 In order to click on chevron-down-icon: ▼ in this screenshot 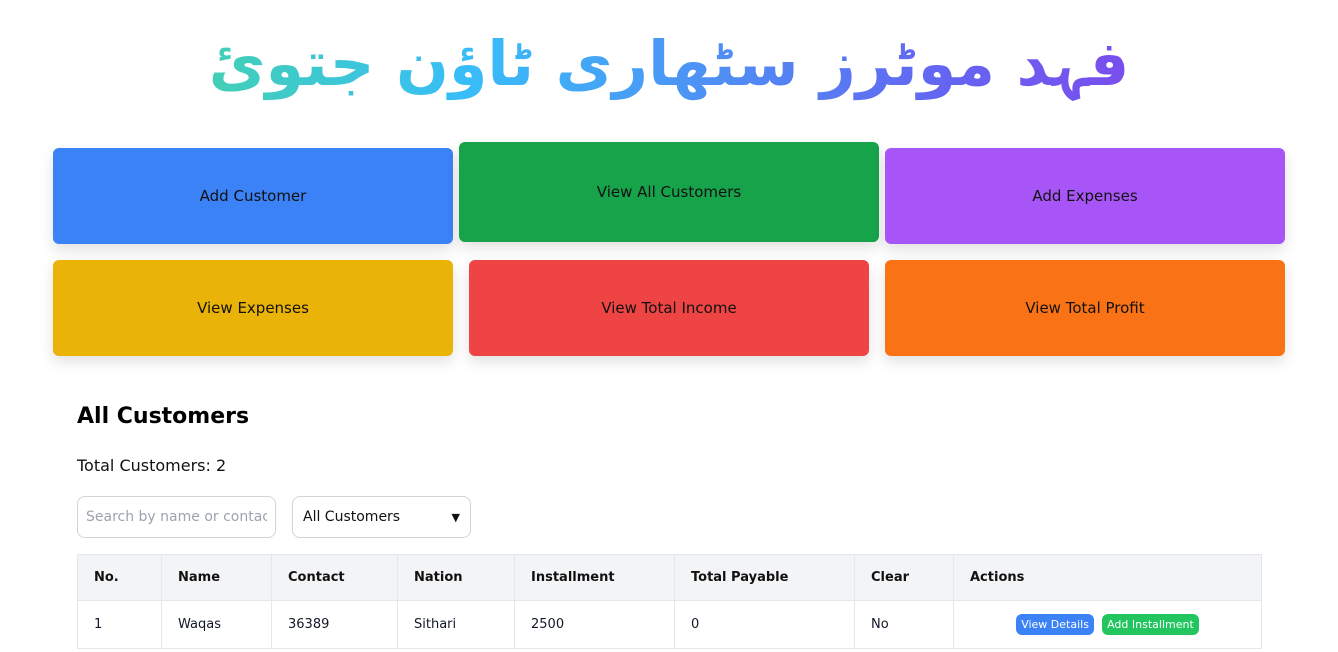, I will do `click(455, 517)`.